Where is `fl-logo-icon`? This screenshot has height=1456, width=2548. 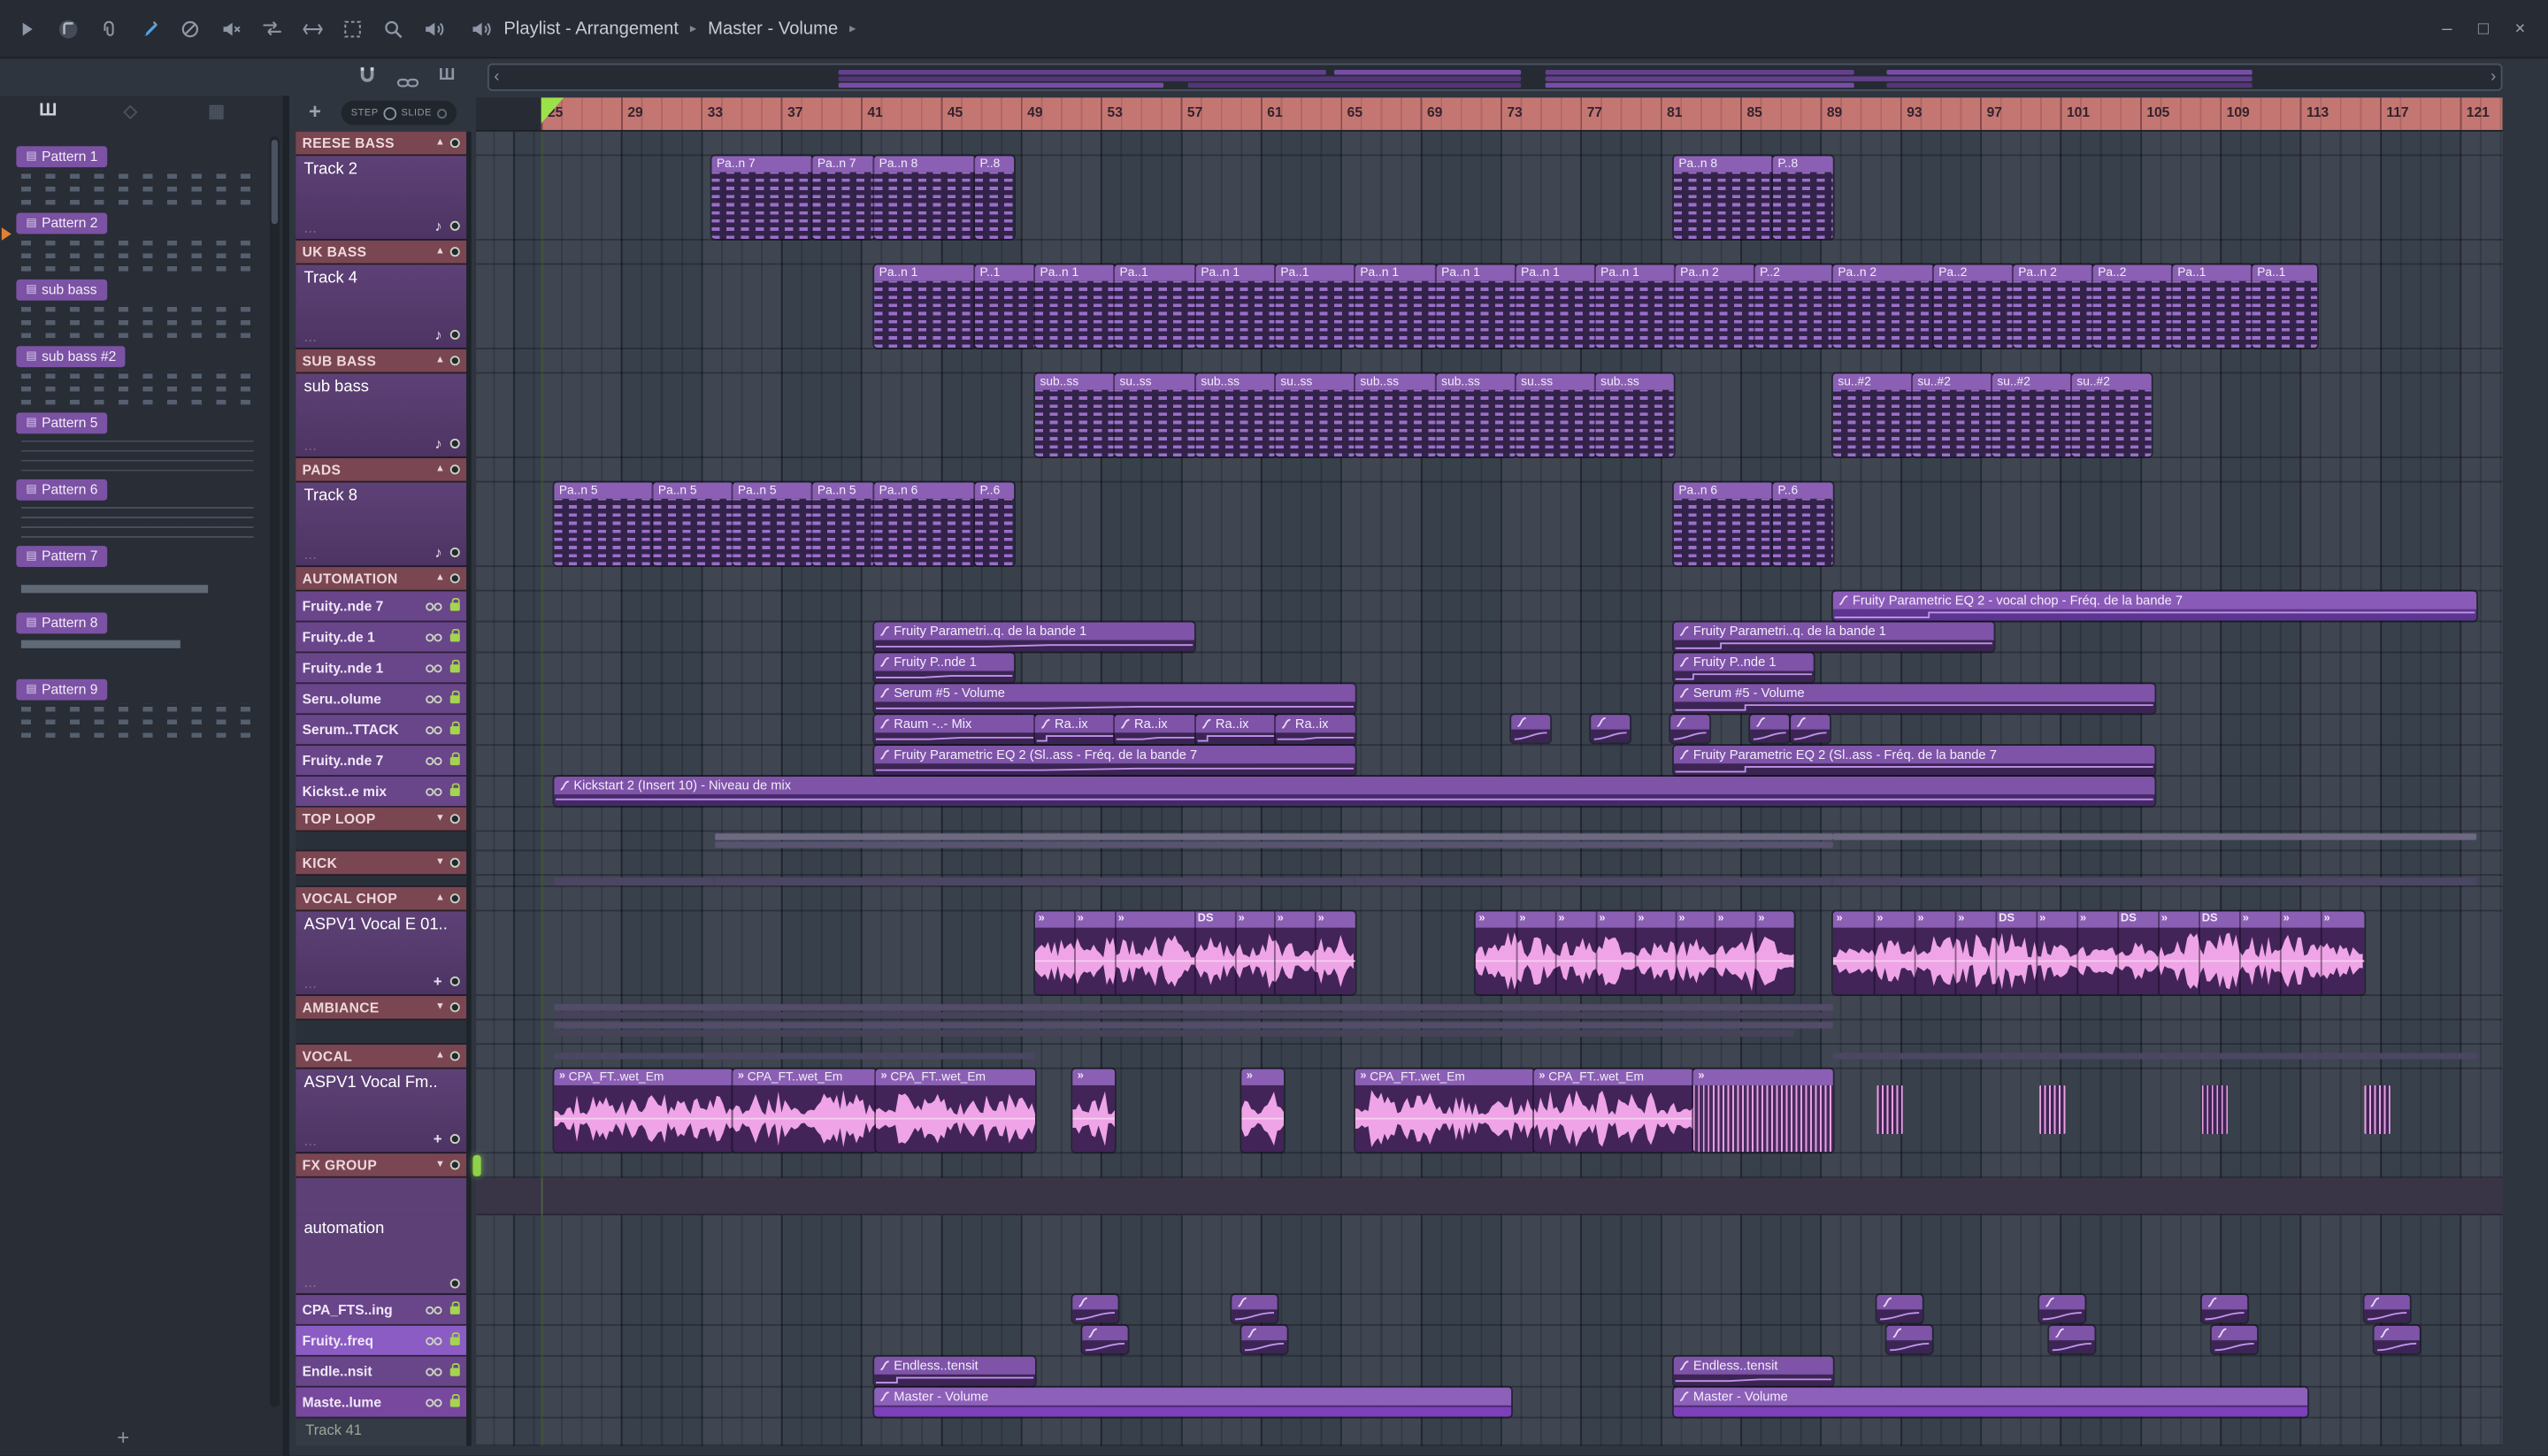 fl-logo-icon is located at coordinates (68, 29).